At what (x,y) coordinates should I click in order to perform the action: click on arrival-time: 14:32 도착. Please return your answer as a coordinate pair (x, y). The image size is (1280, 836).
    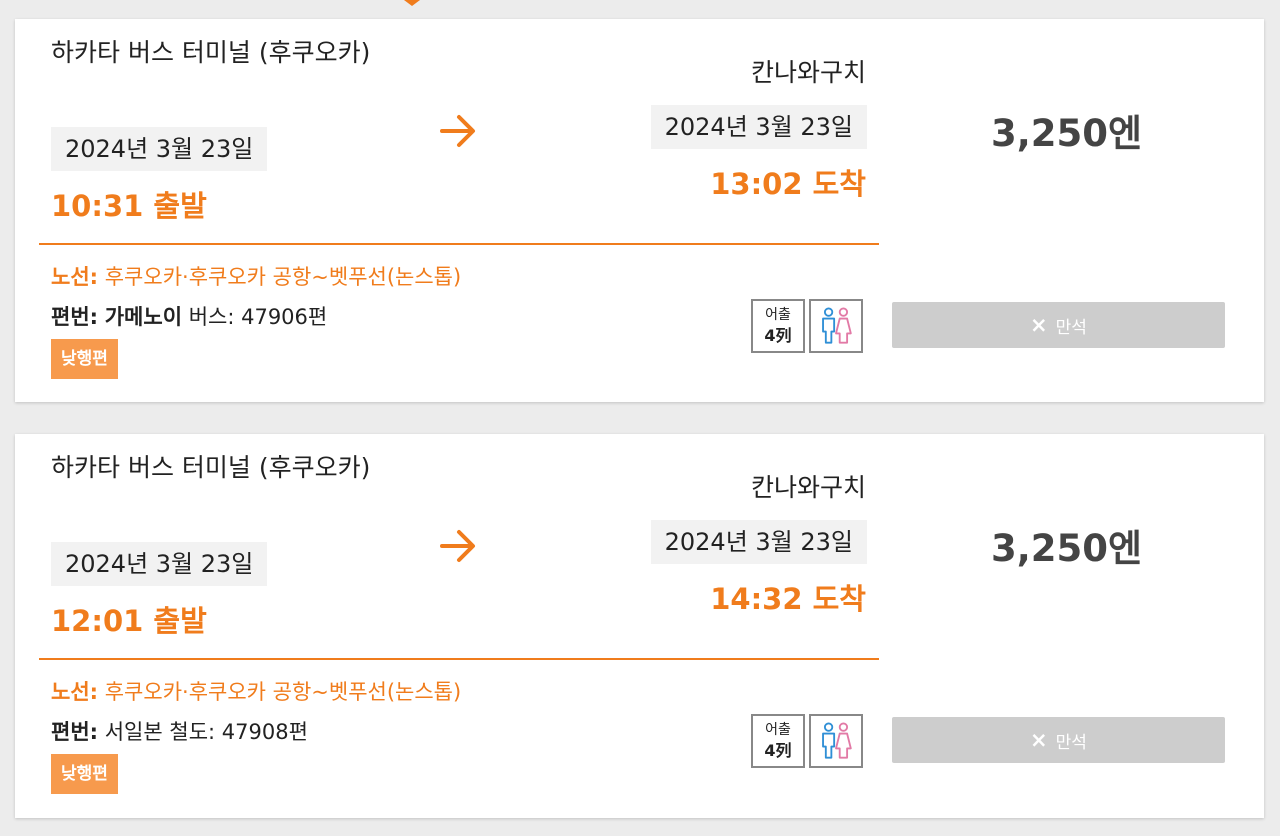
    Looking at the image, I should click on (788, 599).